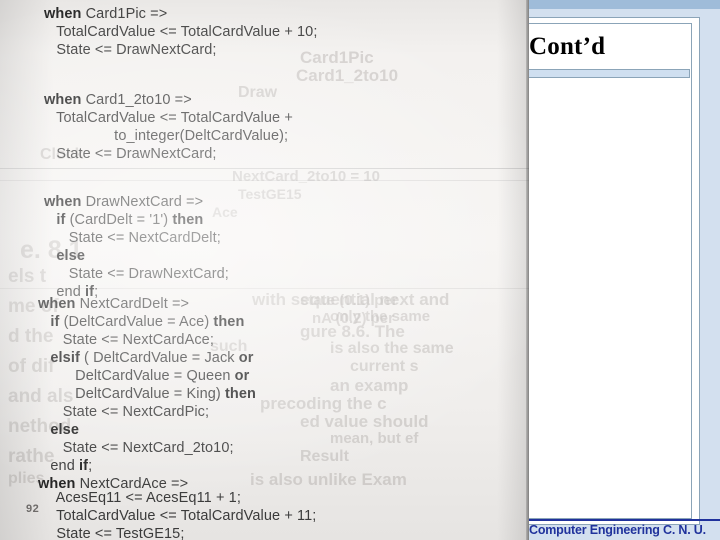 The image size is (720, 540). Describe the element at coordinates (180, 516) in the screenshot. I see `code-line: TotalCardValue <= TotalCardValue + 11;` at that location.